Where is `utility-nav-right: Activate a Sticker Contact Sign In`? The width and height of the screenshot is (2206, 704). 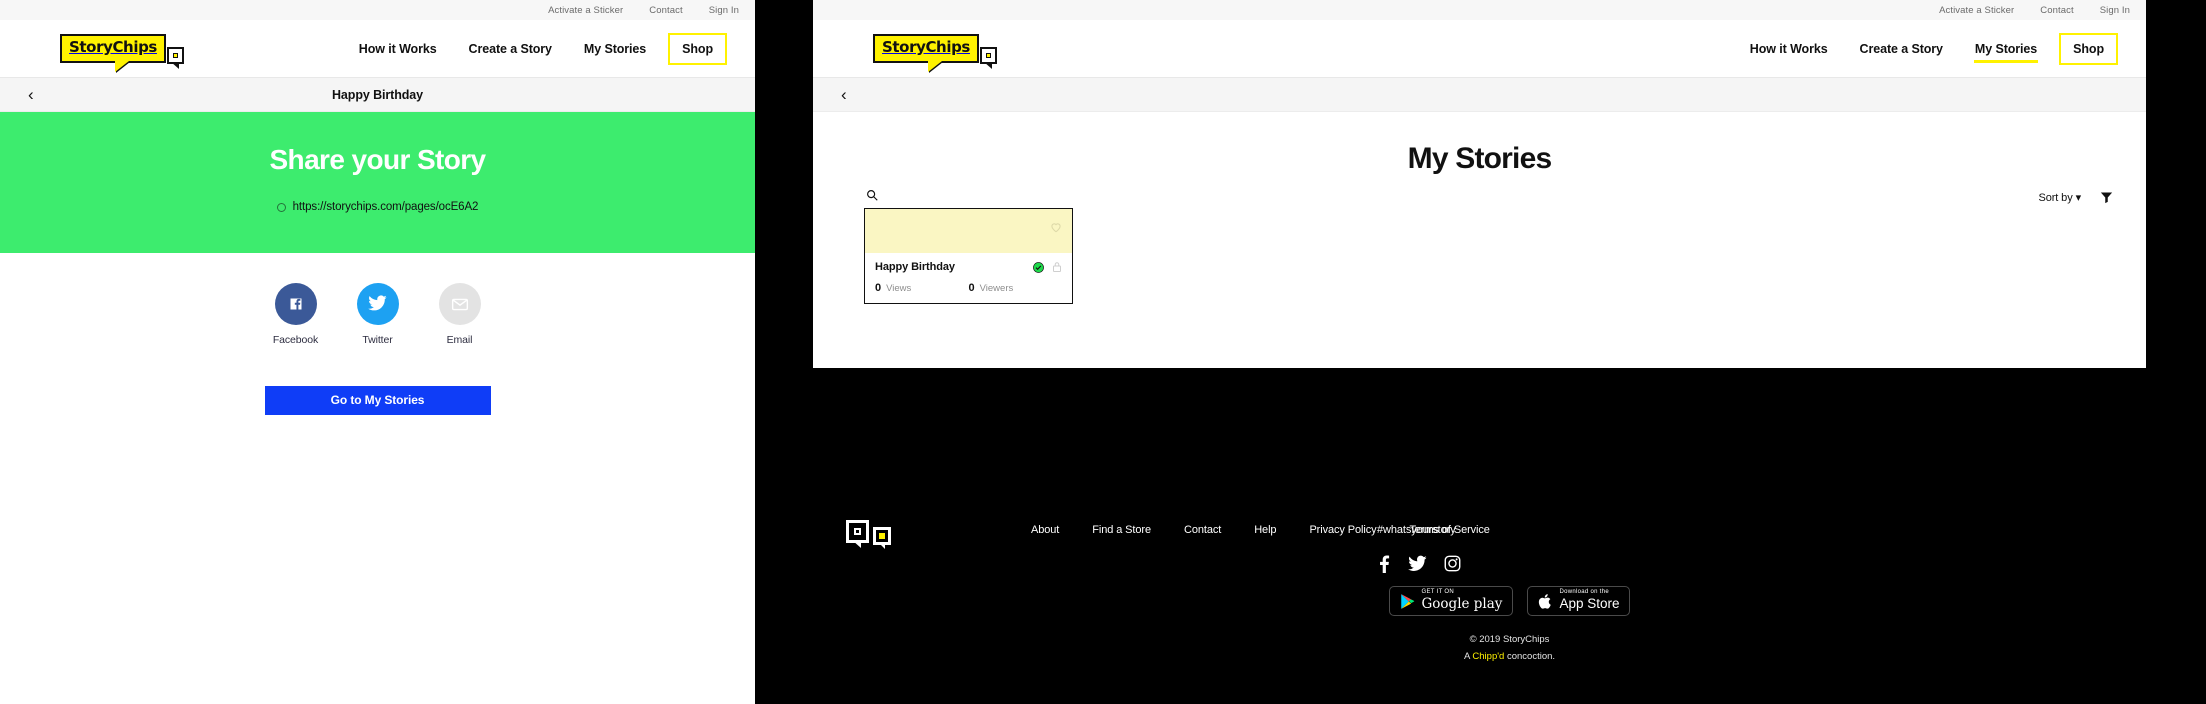 utility-nav-right: Activate a Sticker Contact Sign In is located at coordinates (1479, 10).